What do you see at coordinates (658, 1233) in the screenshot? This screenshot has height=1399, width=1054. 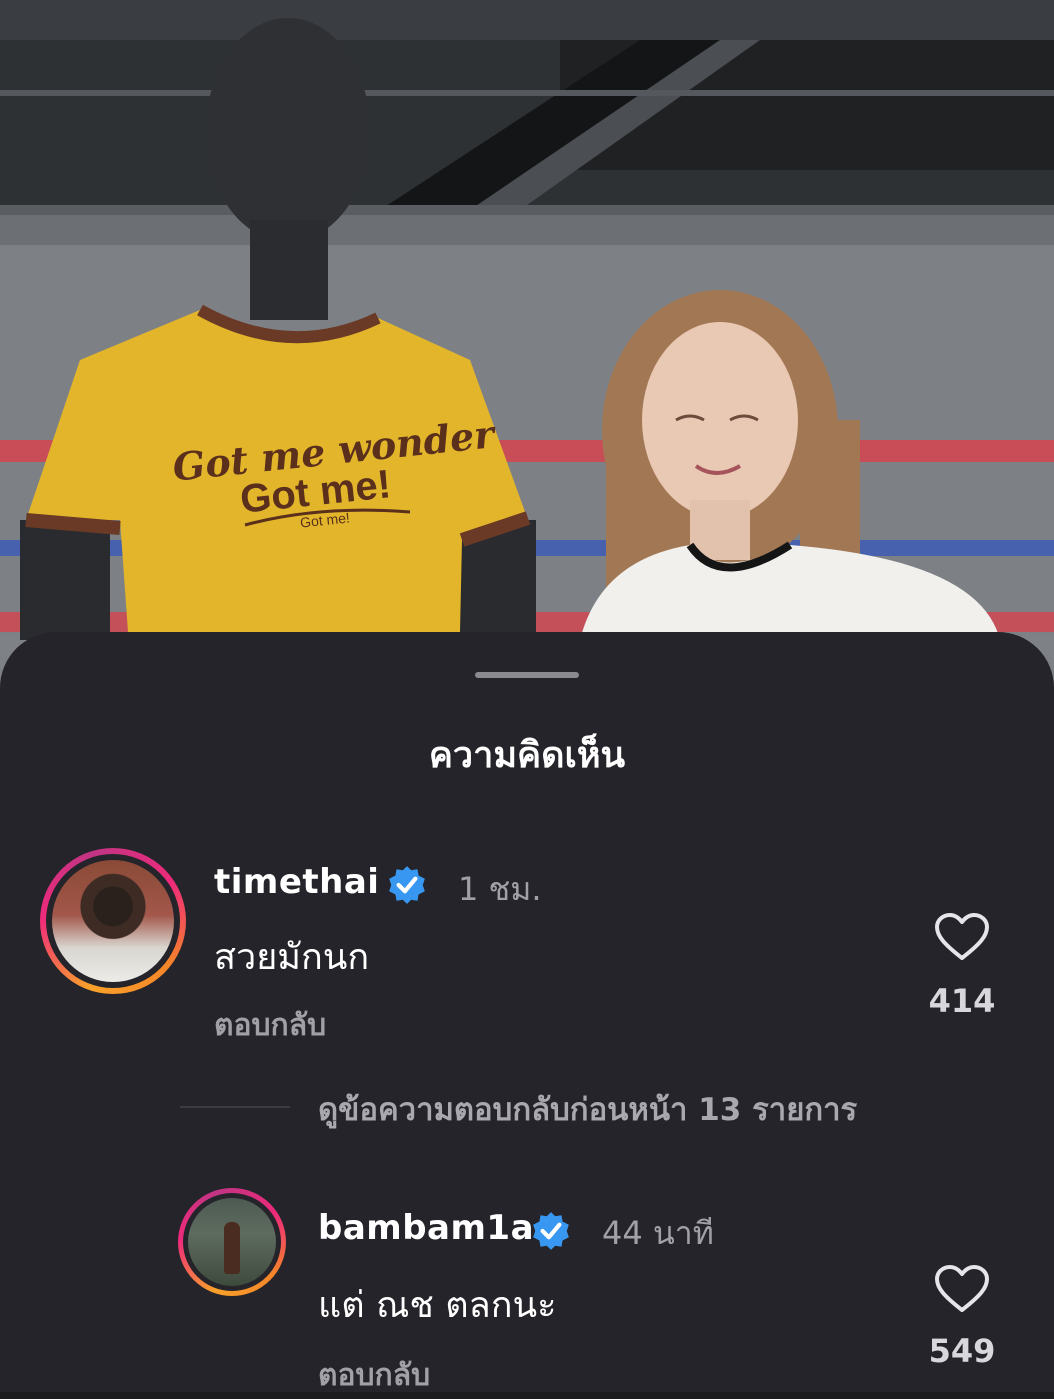 I see `comment-timestamp: 44 นาที` at bounding box center [658, 1233].